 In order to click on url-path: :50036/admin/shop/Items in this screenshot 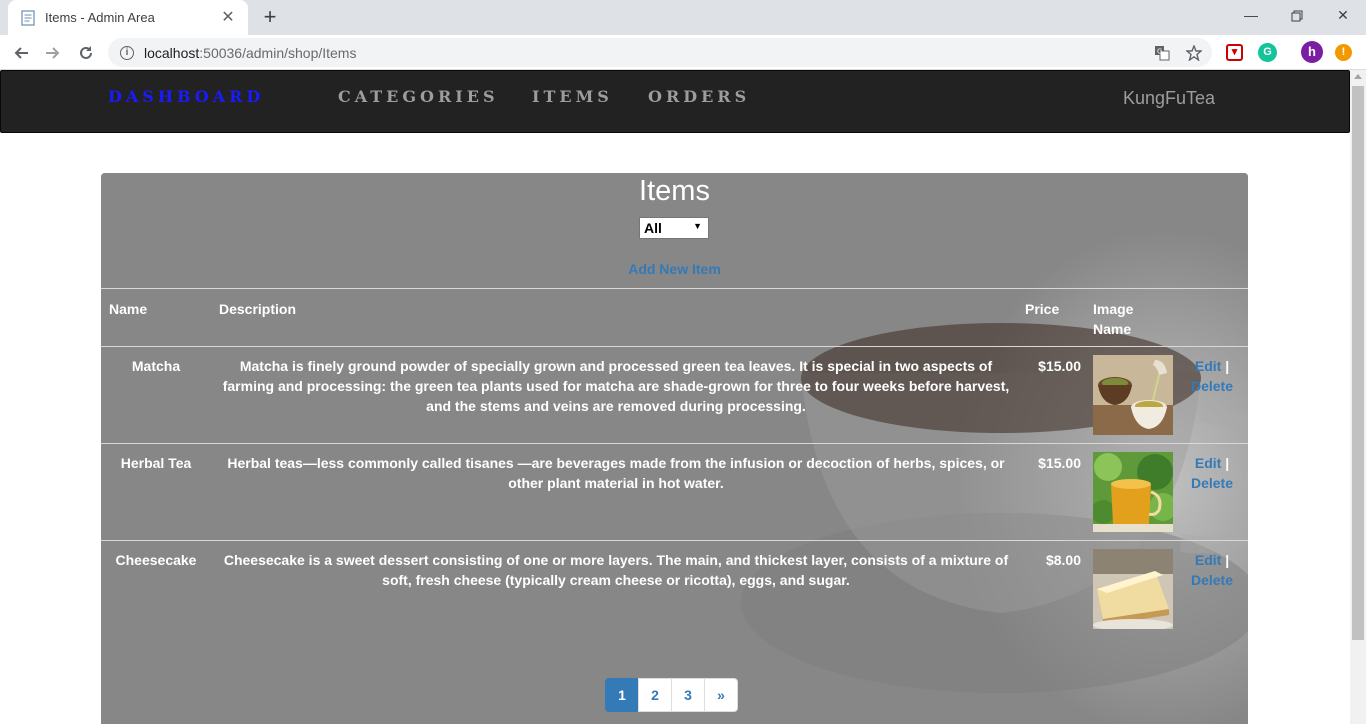, I will do `click(278, 52)`.